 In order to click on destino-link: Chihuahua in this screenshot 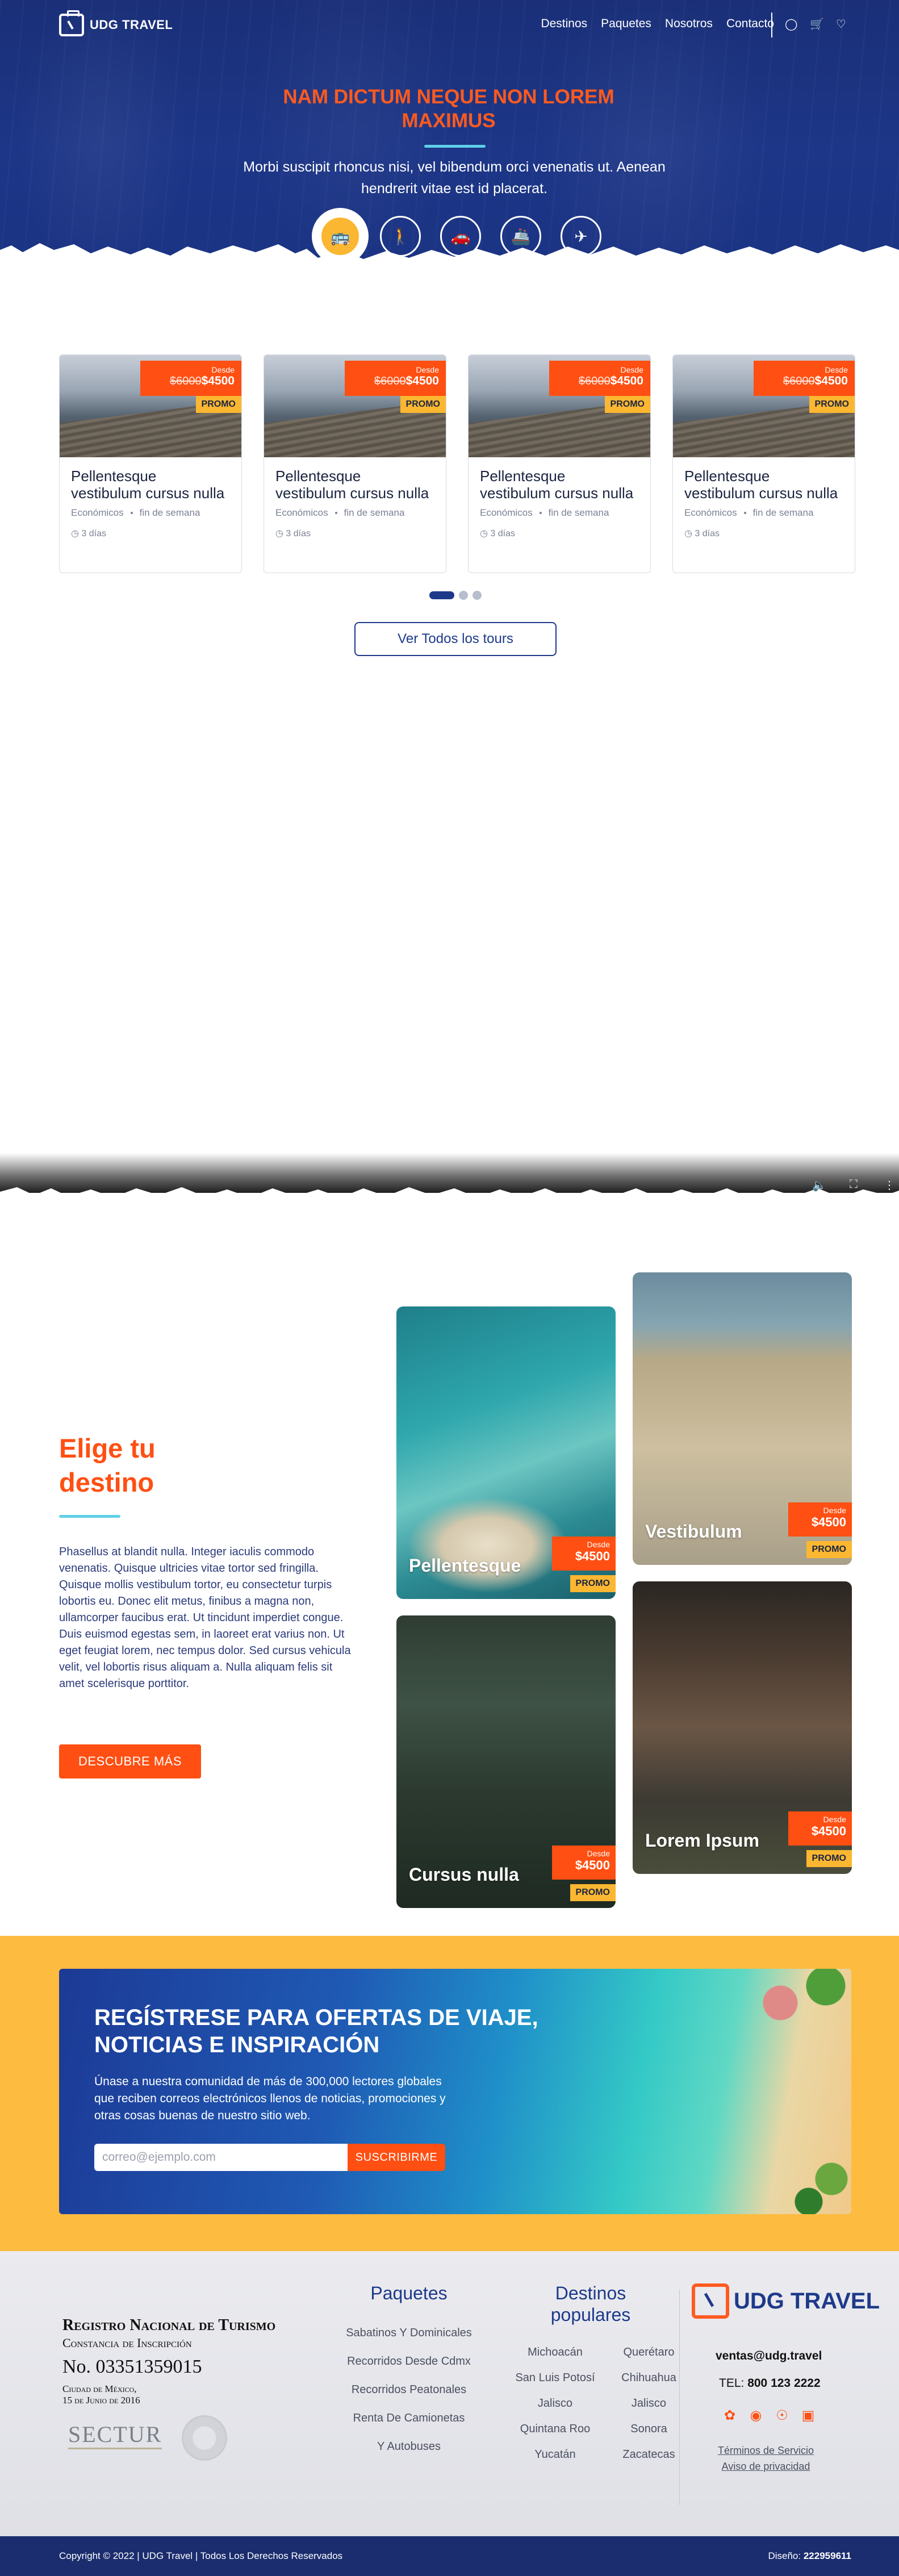, I will do `click(649, 2378)`.